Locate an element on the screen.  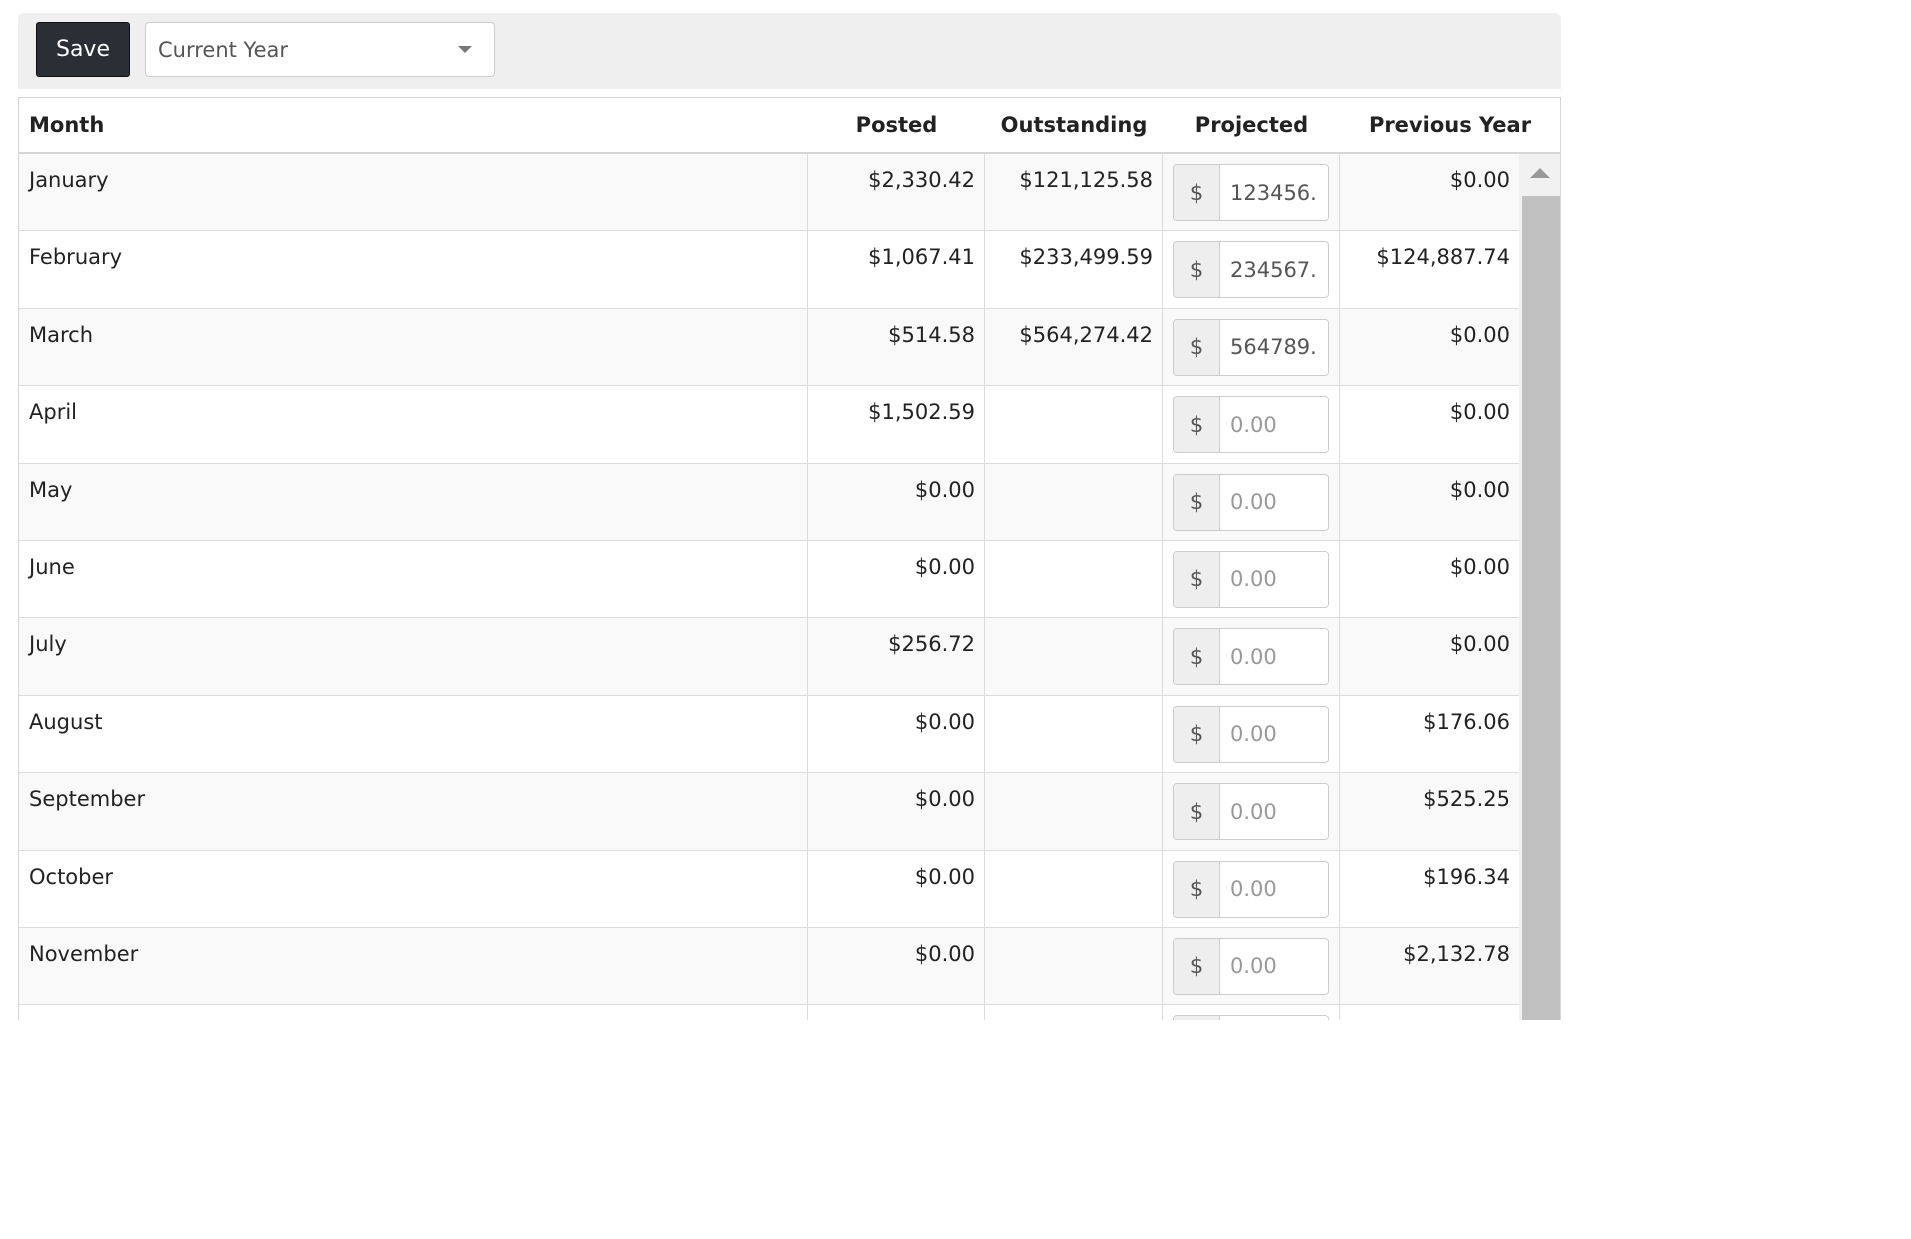
cell-posted: $514.58 is located at coordinates (896, 347).